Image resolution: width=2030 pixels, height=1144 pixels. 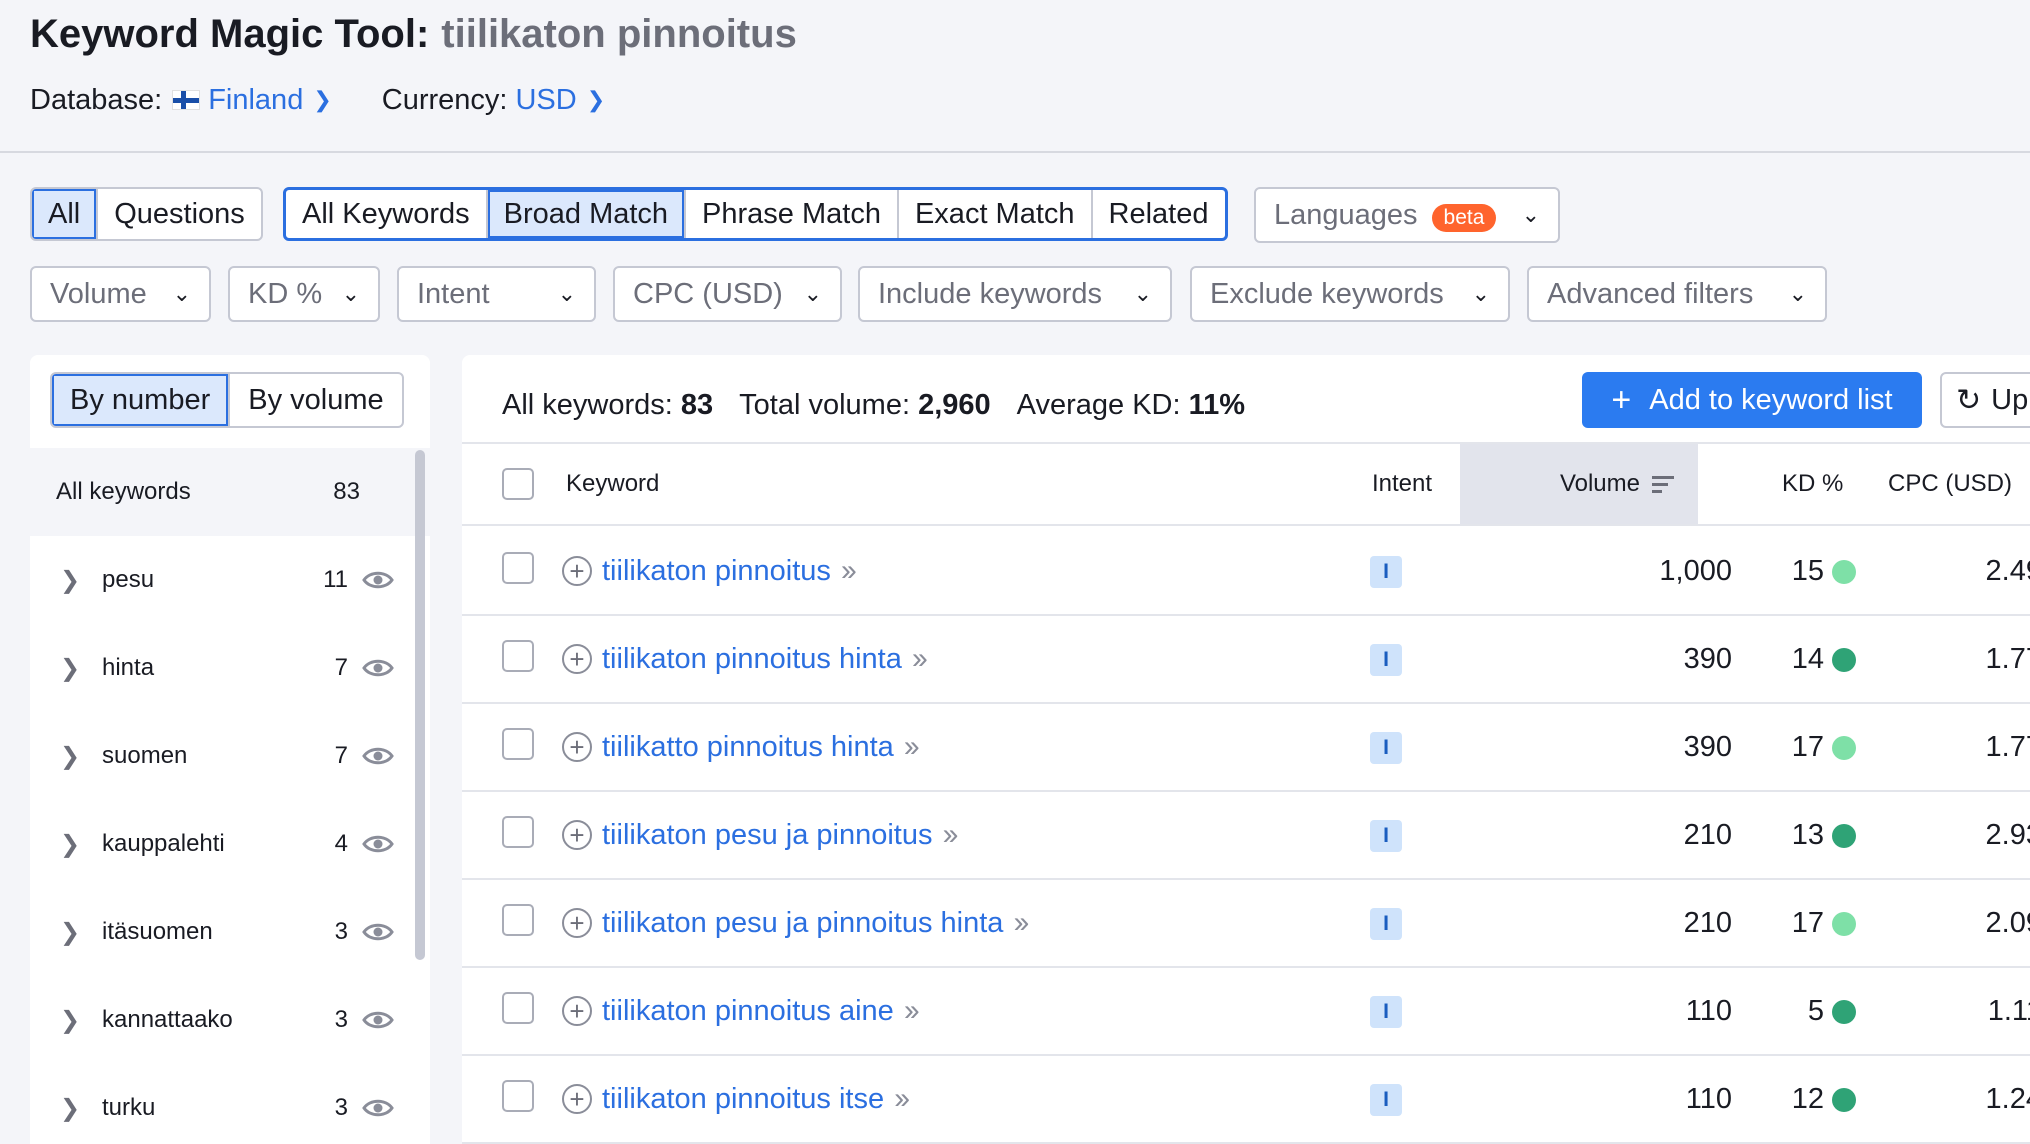 I want to click on keyword-link: tiilikaton pesu ja pinnoitus hinta, so click(x=802, y=923).